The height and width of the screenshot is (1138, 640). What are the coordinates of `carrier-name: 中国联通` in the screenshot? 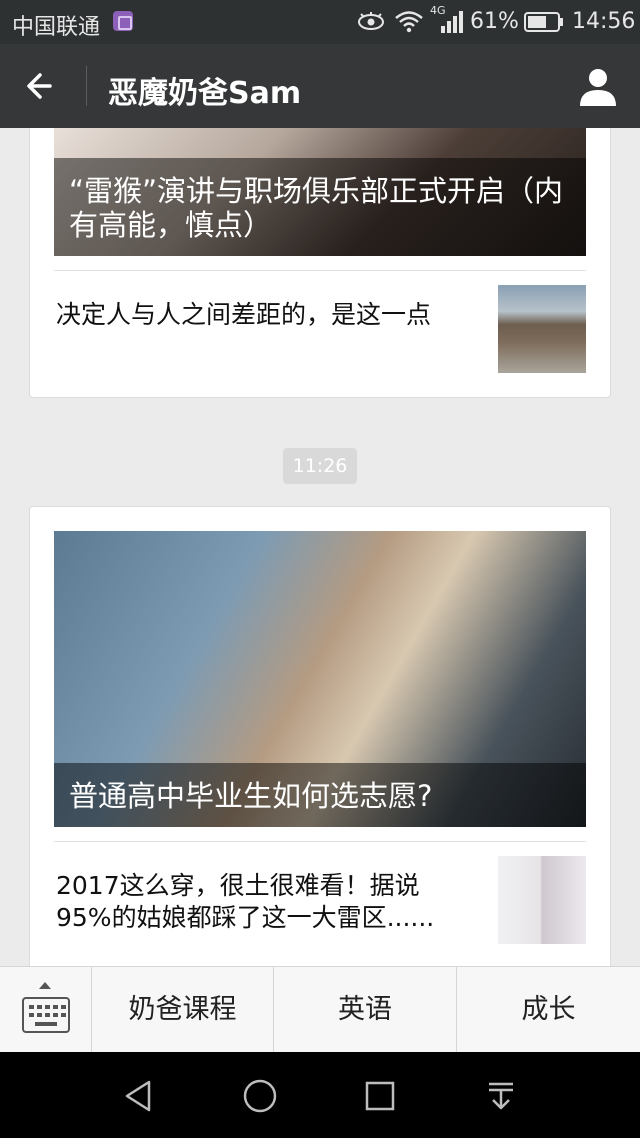 It's located at (56, 27).